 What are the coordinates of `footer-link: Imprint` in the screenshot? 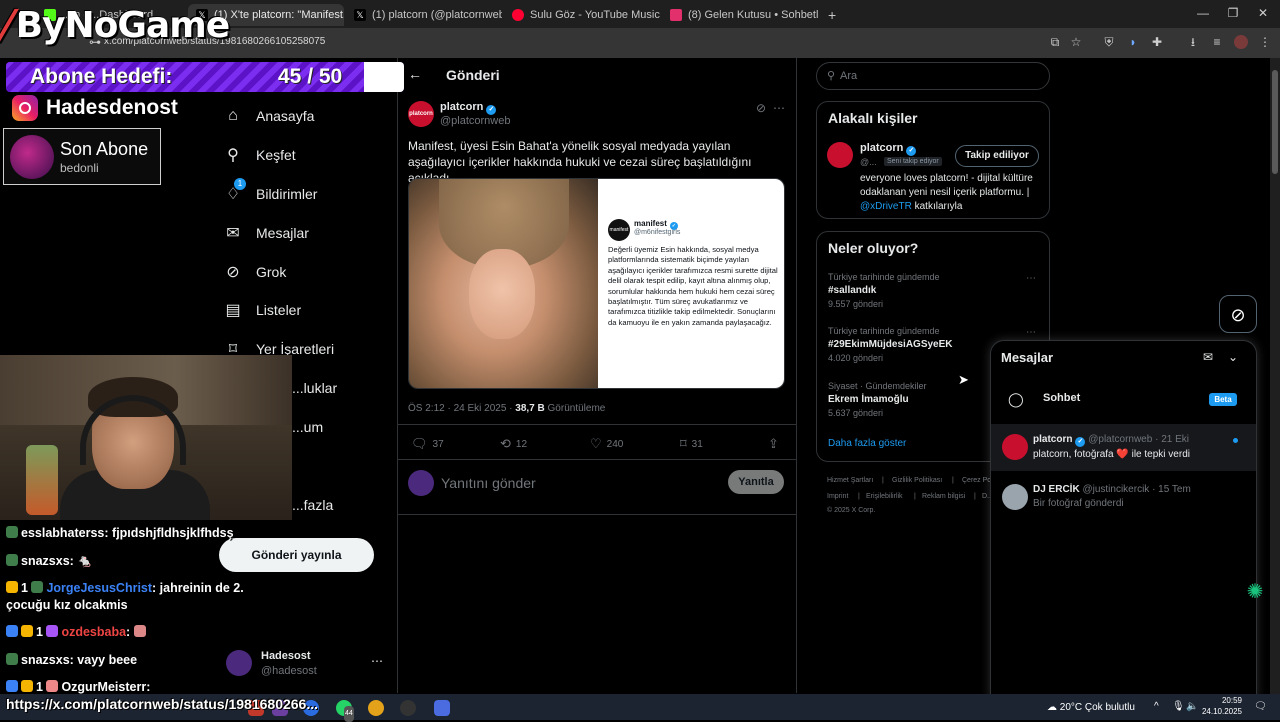 It's located at (837, 496).